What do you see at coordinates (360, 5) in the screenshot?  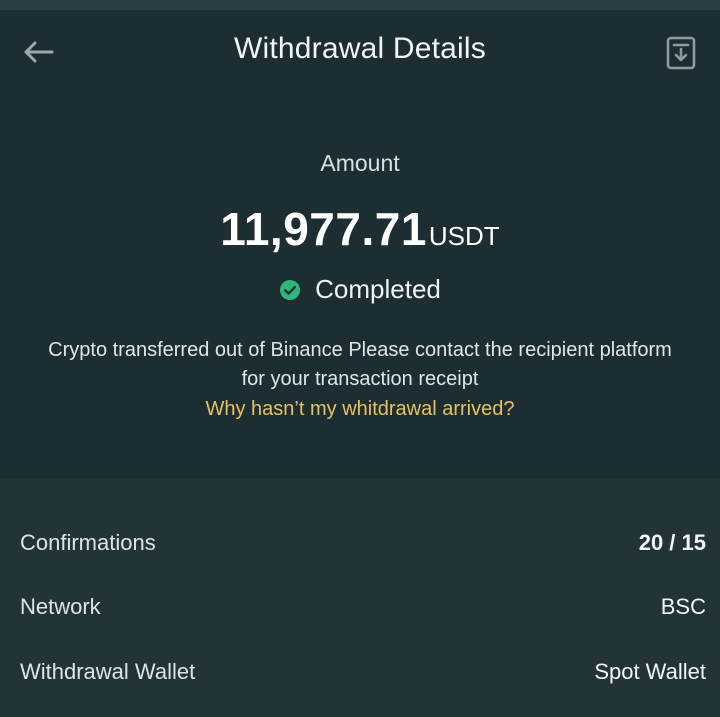 I see `status-bar-strip` at bounding box center [360, 5].